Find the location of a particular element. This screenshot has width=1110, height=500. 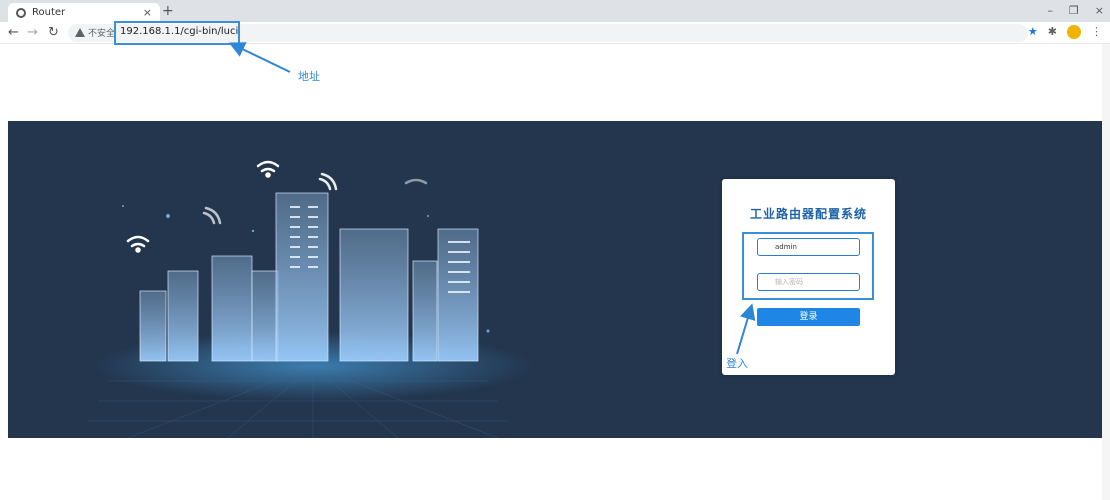

address-arrow is located at coordinates (259, 57).